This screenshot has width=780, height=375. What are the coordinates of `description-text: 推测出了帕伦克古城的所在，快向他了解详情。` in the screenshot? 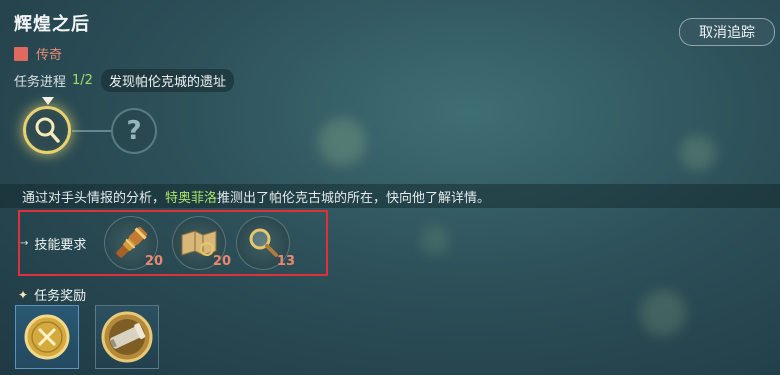 It's located at (354, 198).